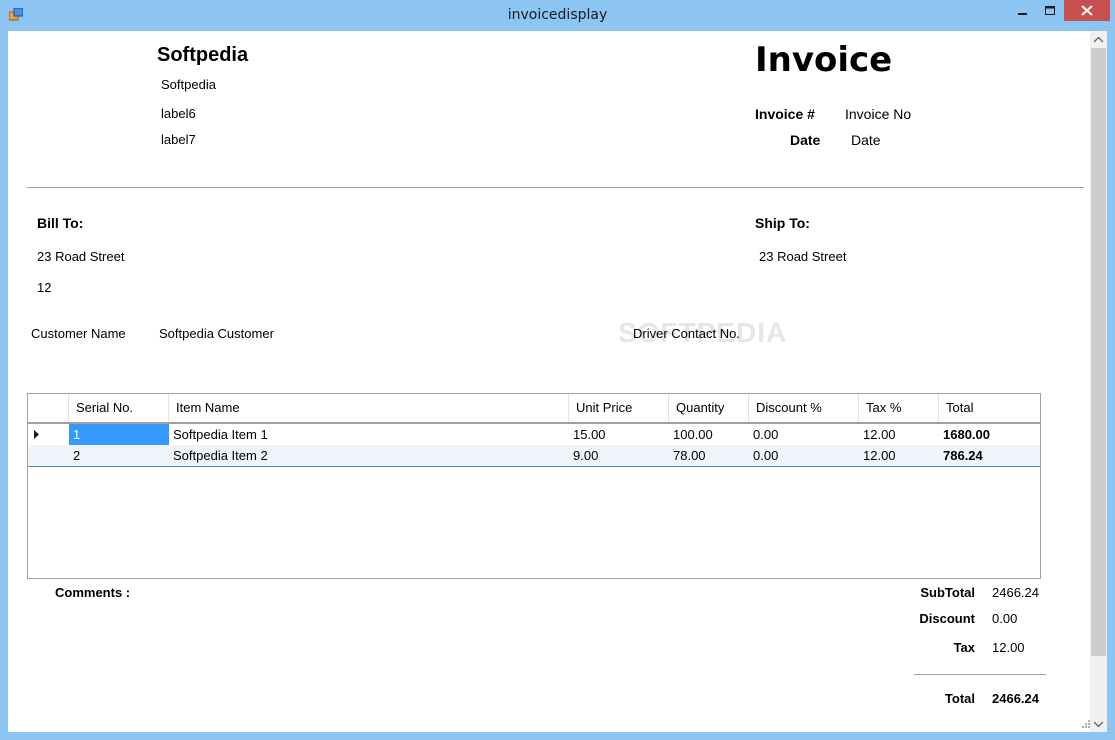  I want to click on cell-total: 1680.00, so click(989, 434).